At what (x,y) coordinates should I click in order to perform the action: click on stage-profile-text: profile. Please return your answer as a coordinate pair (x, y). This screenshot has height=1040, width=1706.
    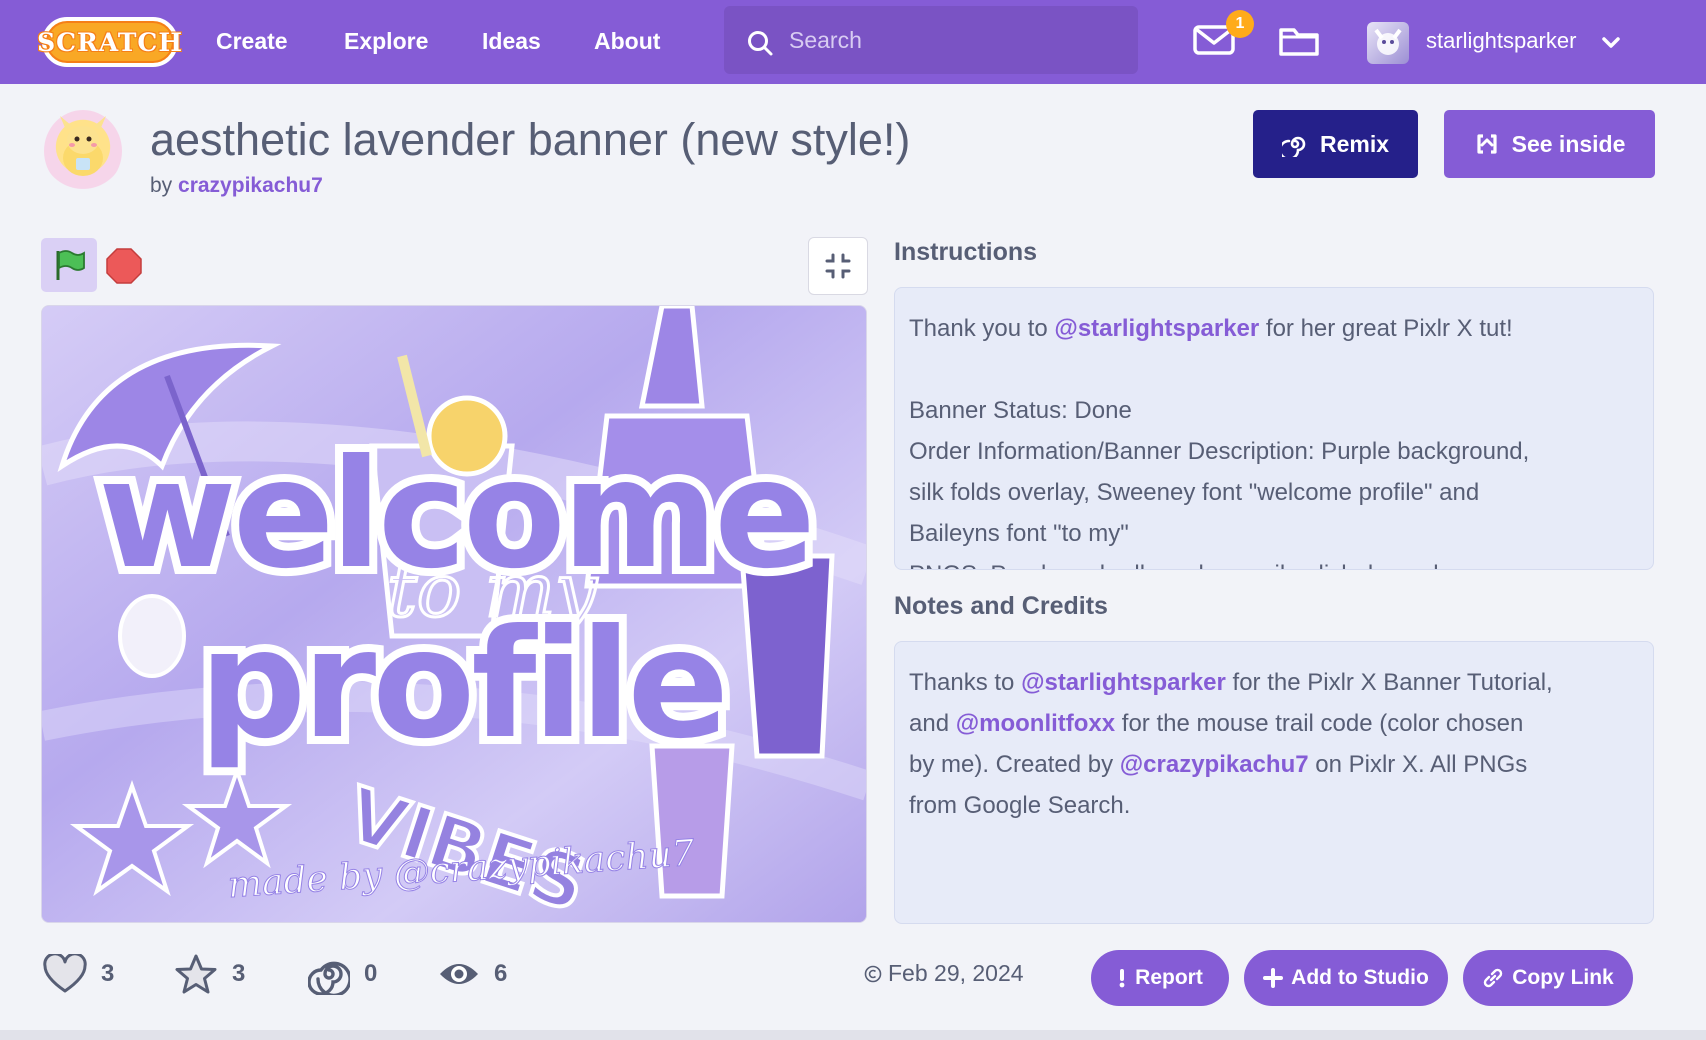
    Looking at the image, I should click on (462, 685).